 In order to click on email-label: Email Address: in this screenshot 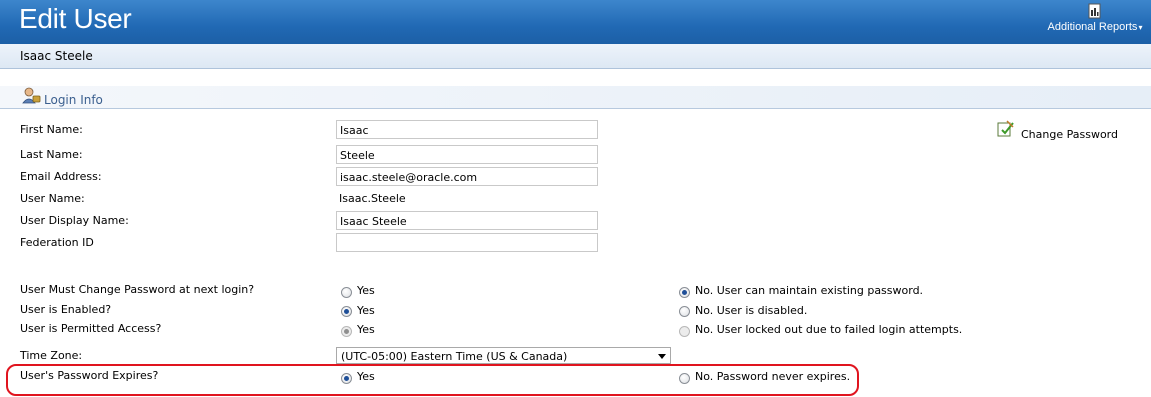, I will do `click(61, 176)`.